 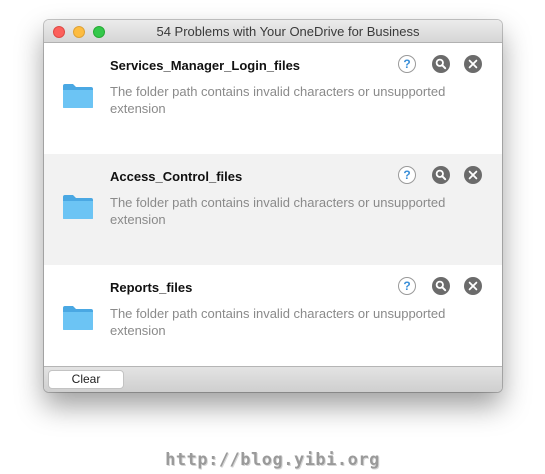 I want to click on problem-item-name: Services_Manager_Login_files, so click(x=205, y=65).